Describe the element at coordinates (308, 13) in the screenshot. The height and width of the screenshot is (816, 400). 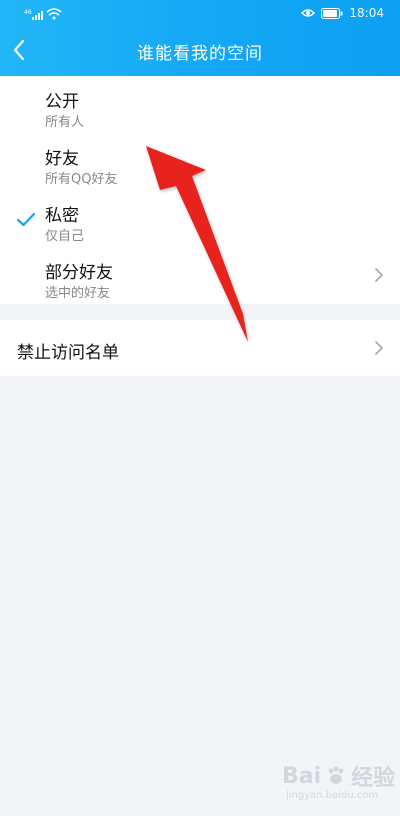
I see `eye-icon` at that location.